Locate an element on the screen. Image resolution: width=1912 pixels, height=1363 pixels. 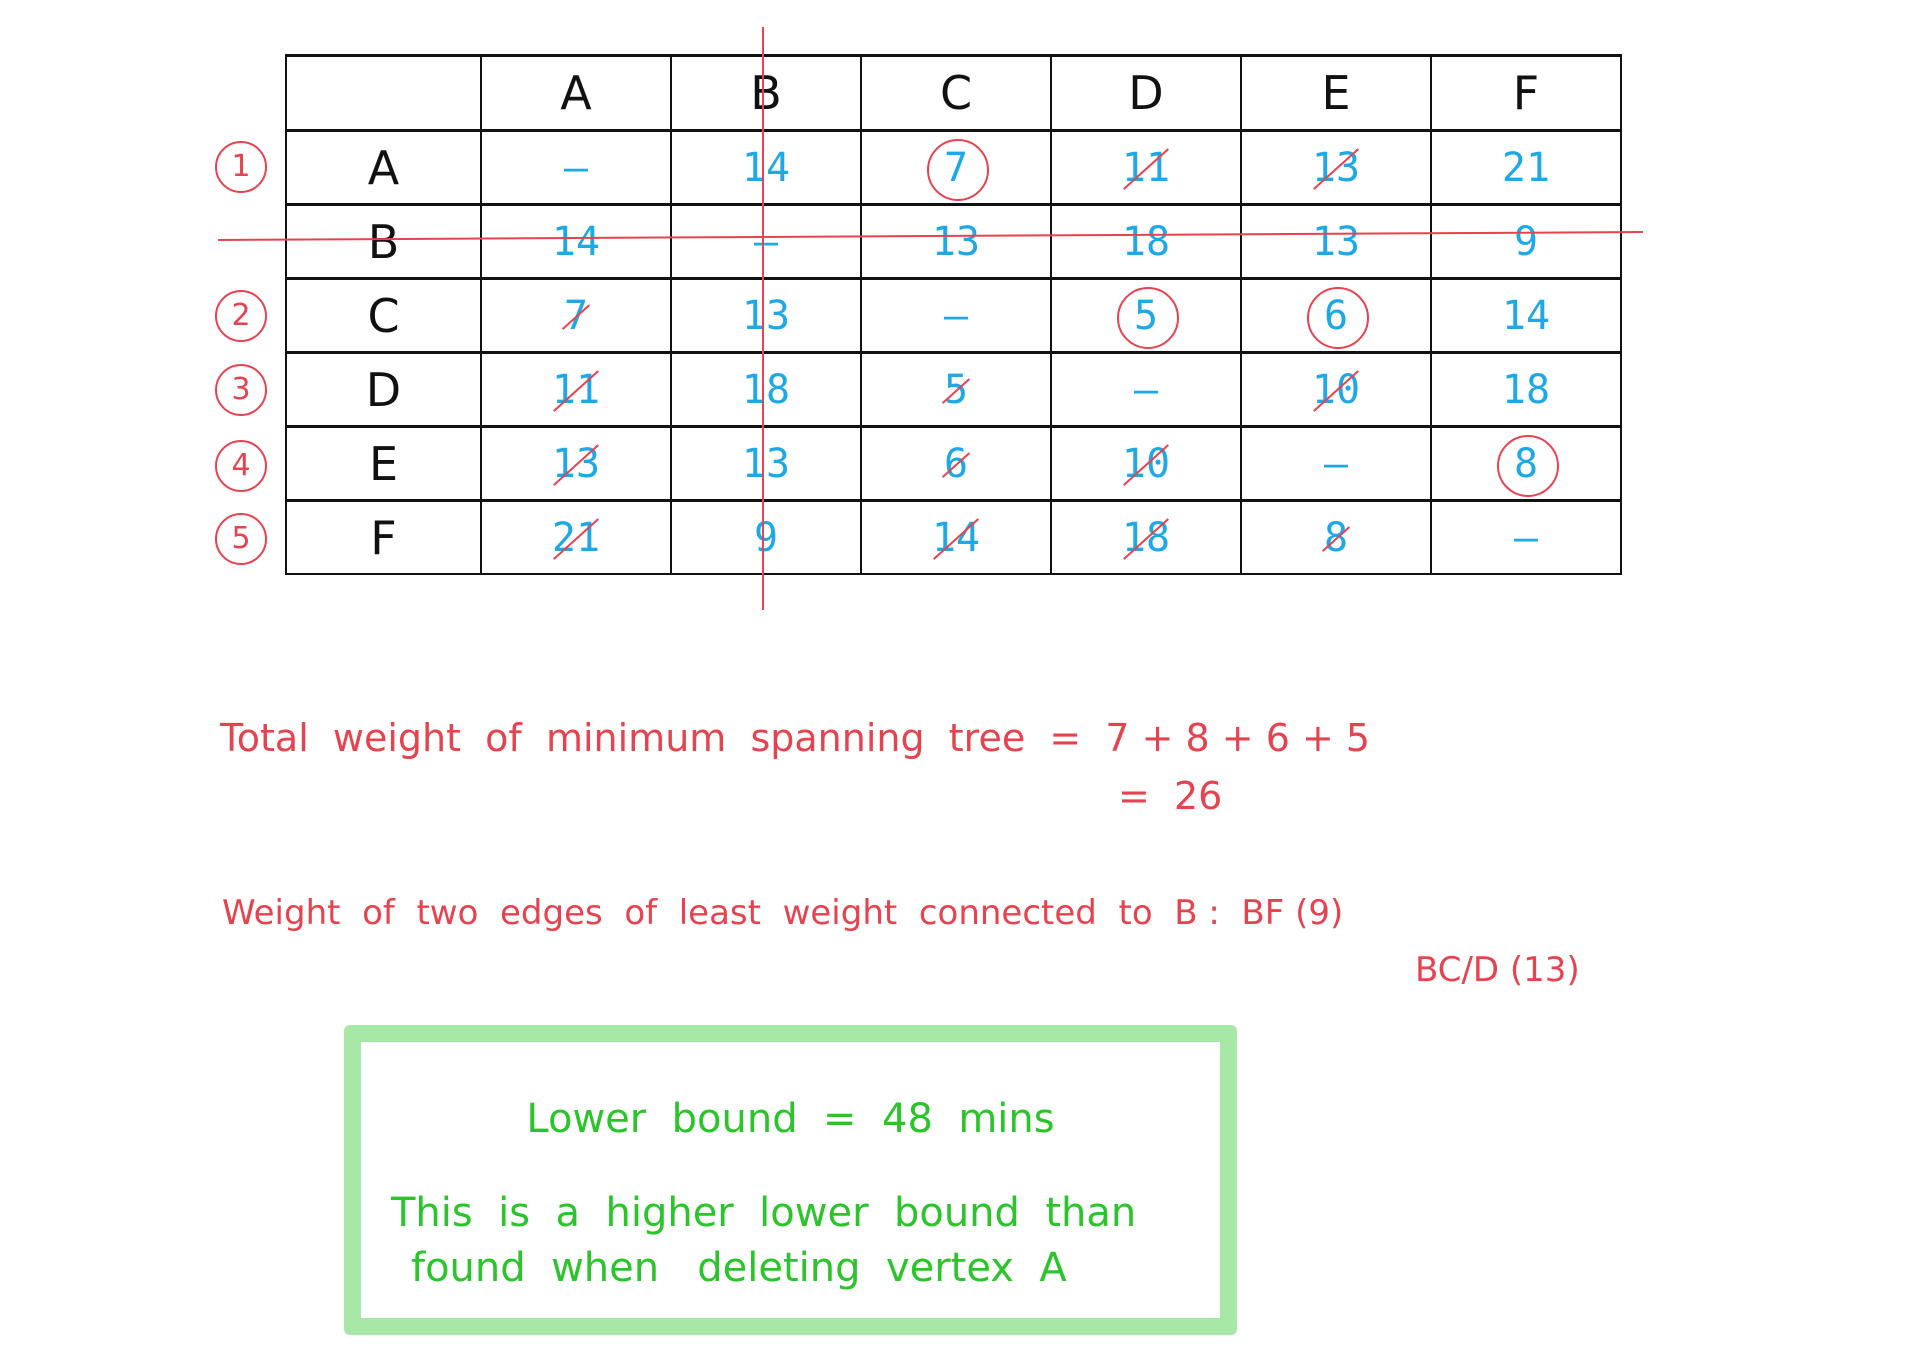
delete-column-b-line is located at coordinates (763, 318).